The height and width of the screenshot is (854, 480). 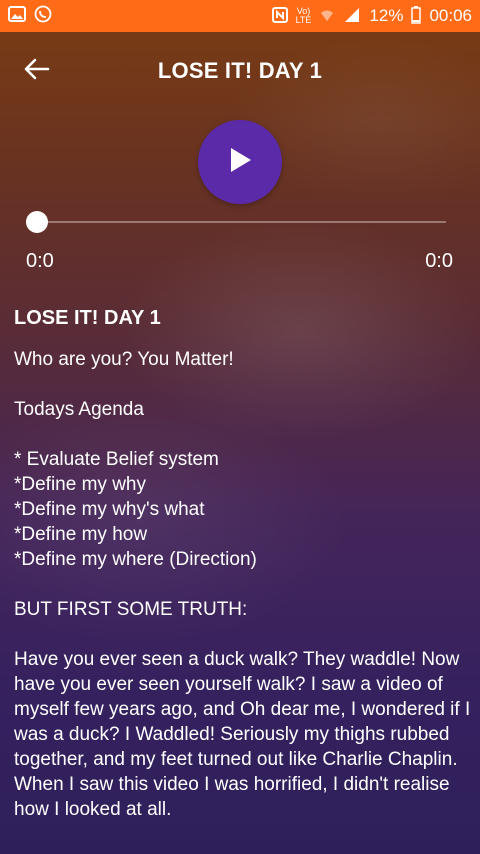 I want to click on status-right-icons: Vo) LTE 12% 00:06, so click(x=371, y=16).